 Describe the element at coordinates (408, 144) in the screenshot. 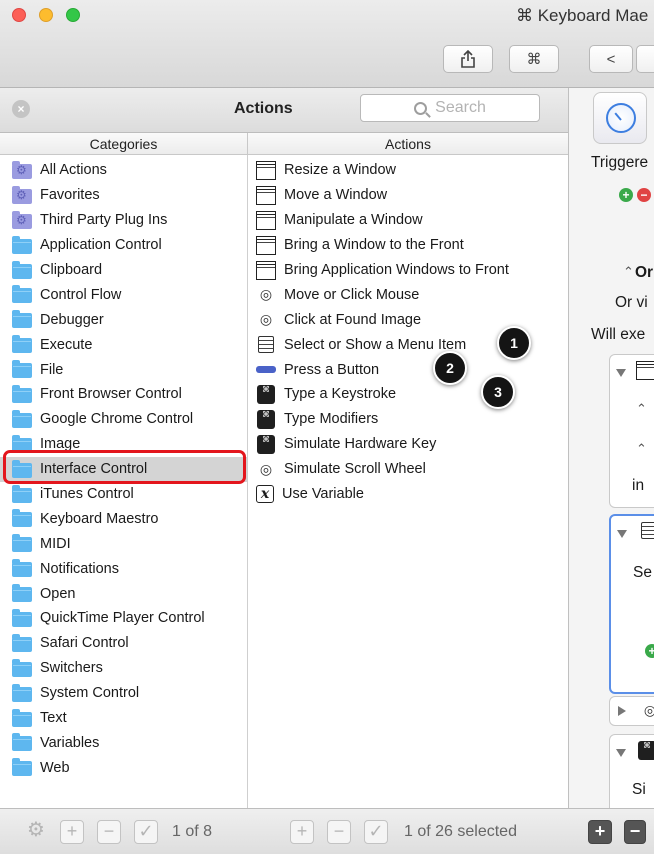

I see `actions-column-header: Actions` at that location.